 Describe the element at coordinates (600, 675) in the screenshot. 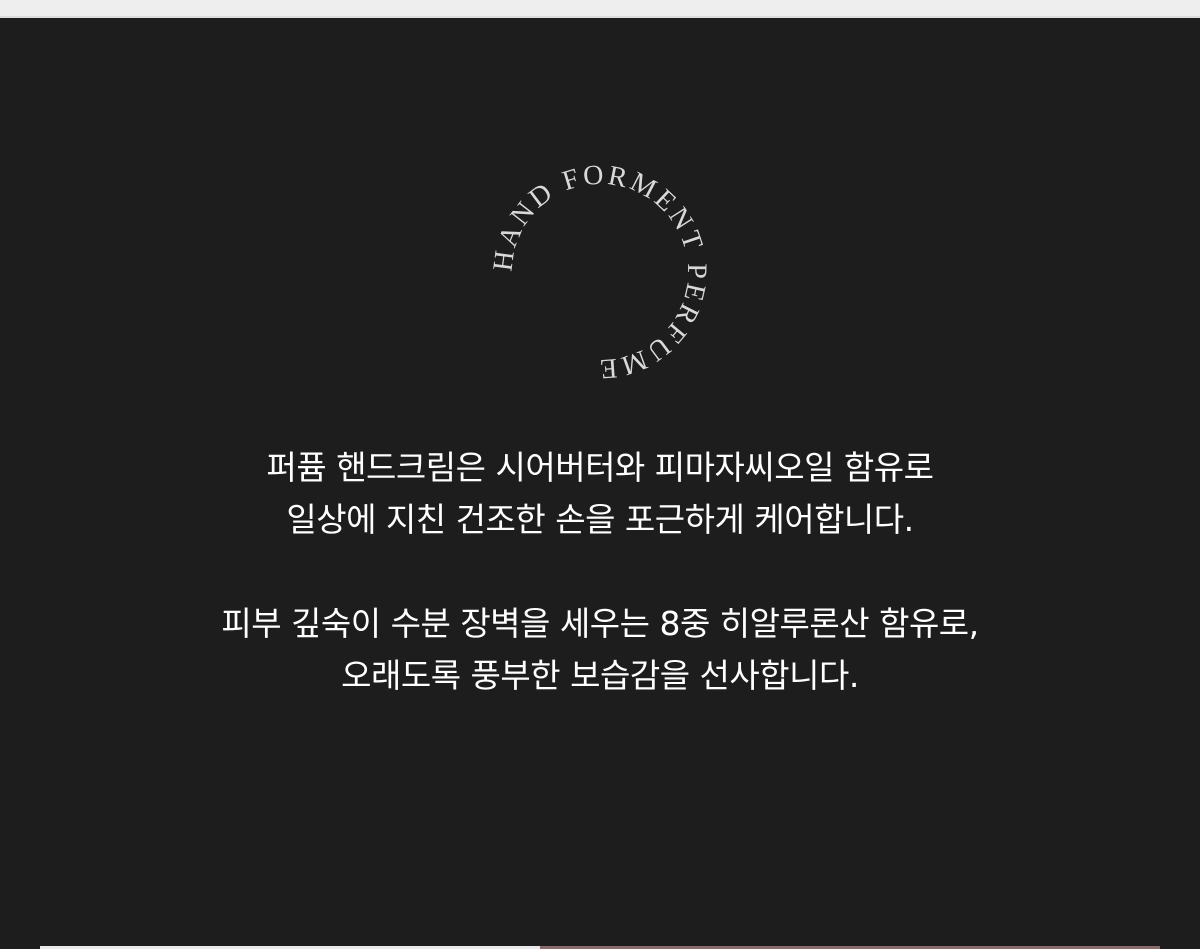

I see `description-line: 오래도록 풍부한 보습감을 선사합니다.` at that location.